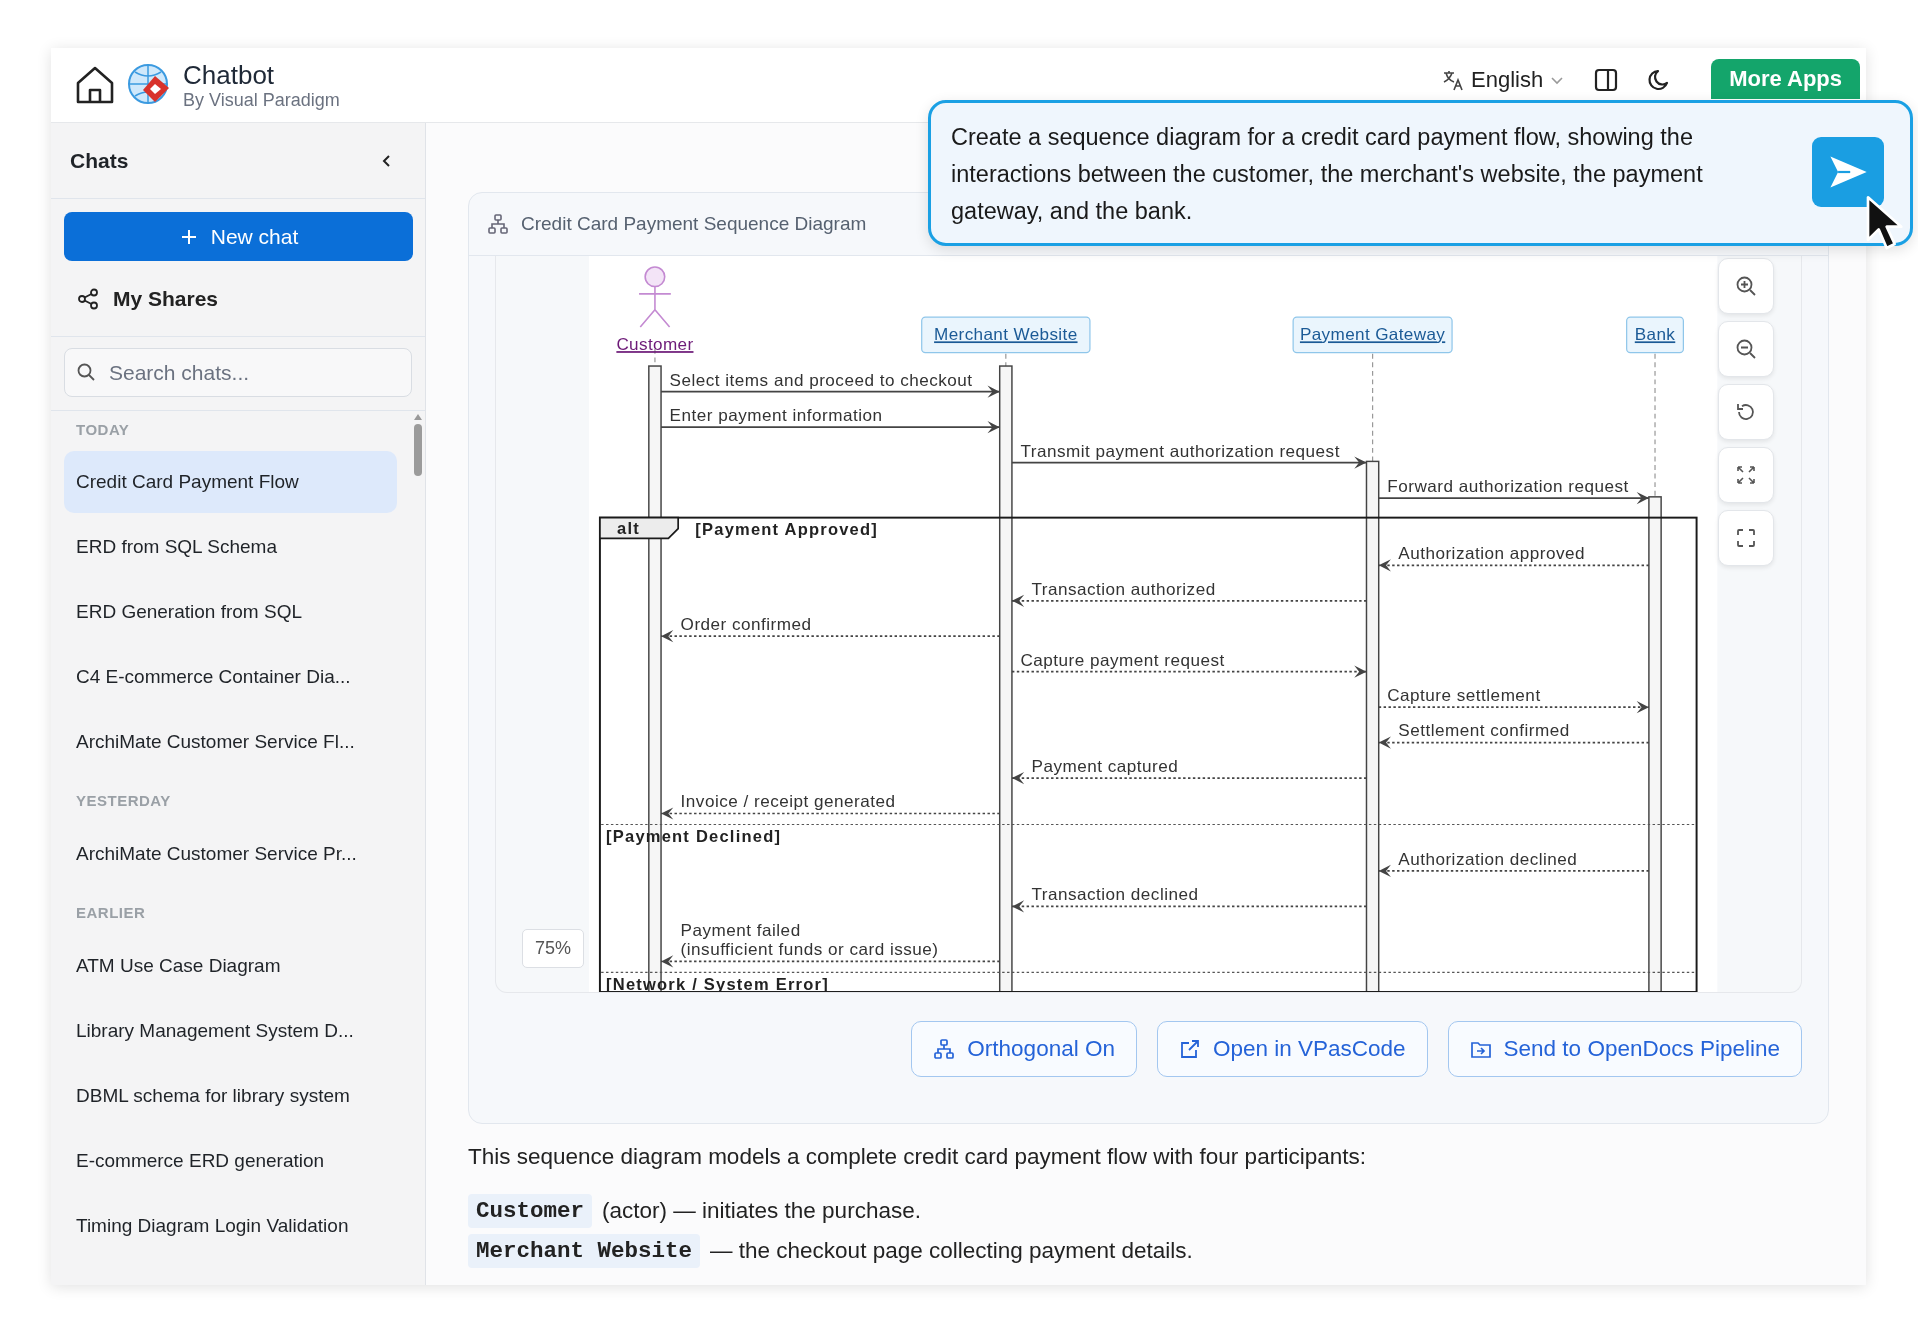 The image size is (1918, 1332). What do you see at coordinates (761, 1211) in the screenshot?
I see `description-text: (actor) — initiates the purchase.` at bounding box center [761, 1211].